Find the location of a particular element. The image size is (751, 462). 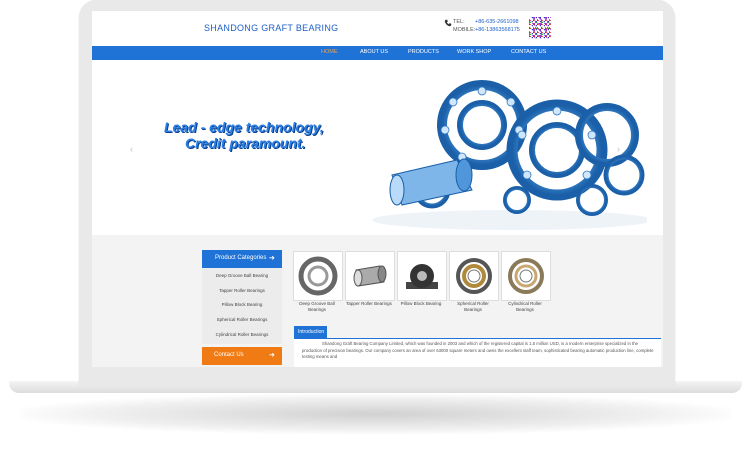

product-label-cylindrical-roller: Cylindrical Roller Bearings is located at coordinates (525, 306).